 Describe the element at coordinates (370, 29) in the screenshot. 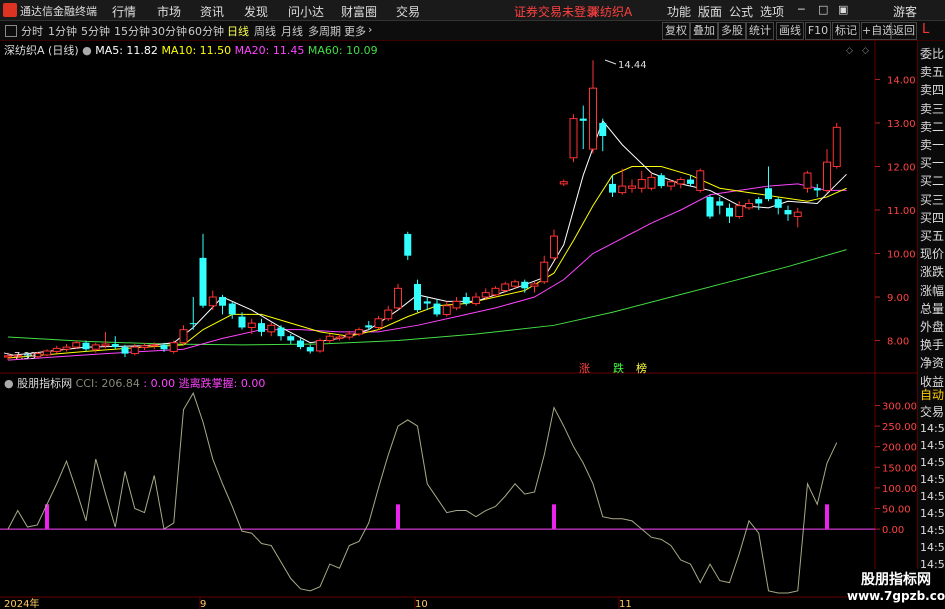

I see `more-chevron-icon: ›` at that location.